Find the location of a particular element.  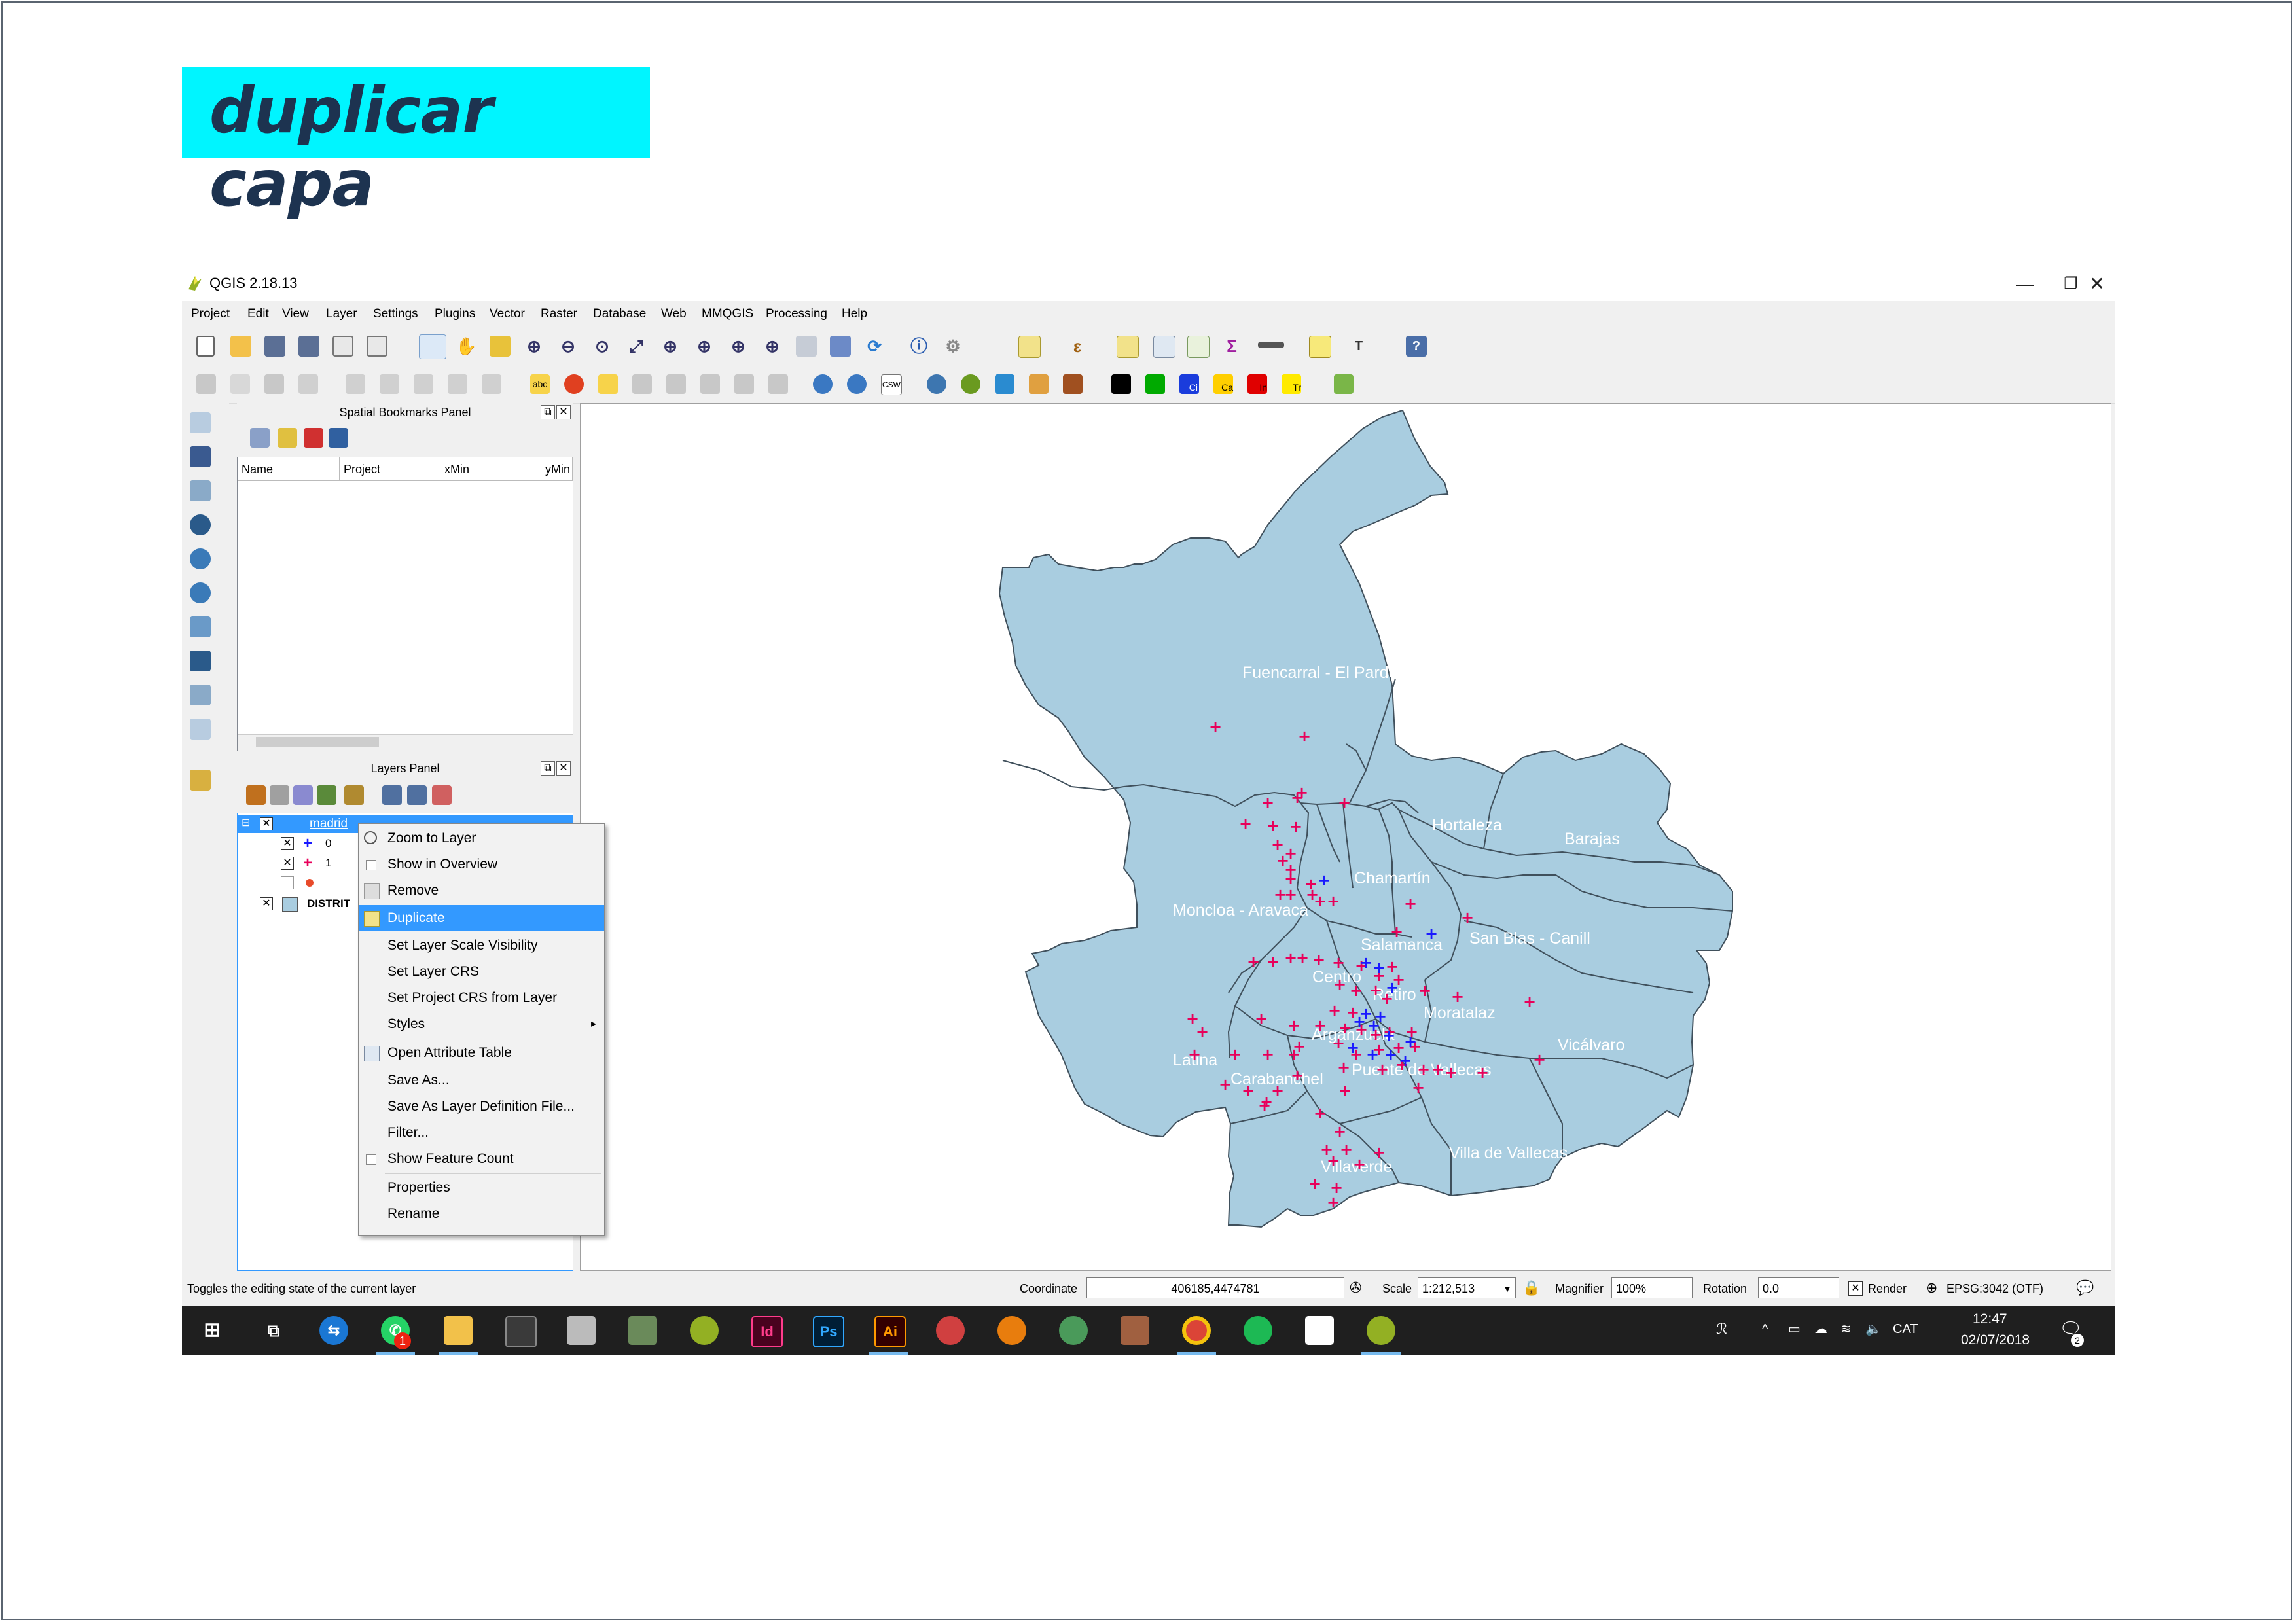

save-as-icon is located at coordinates (308, 346).